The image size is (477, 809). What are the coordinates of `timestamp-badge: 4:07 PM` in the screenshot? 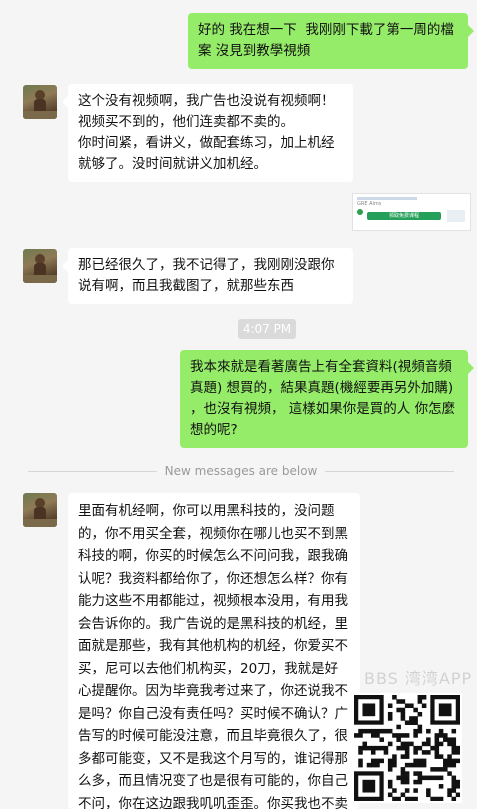 It's located at (267, 329).